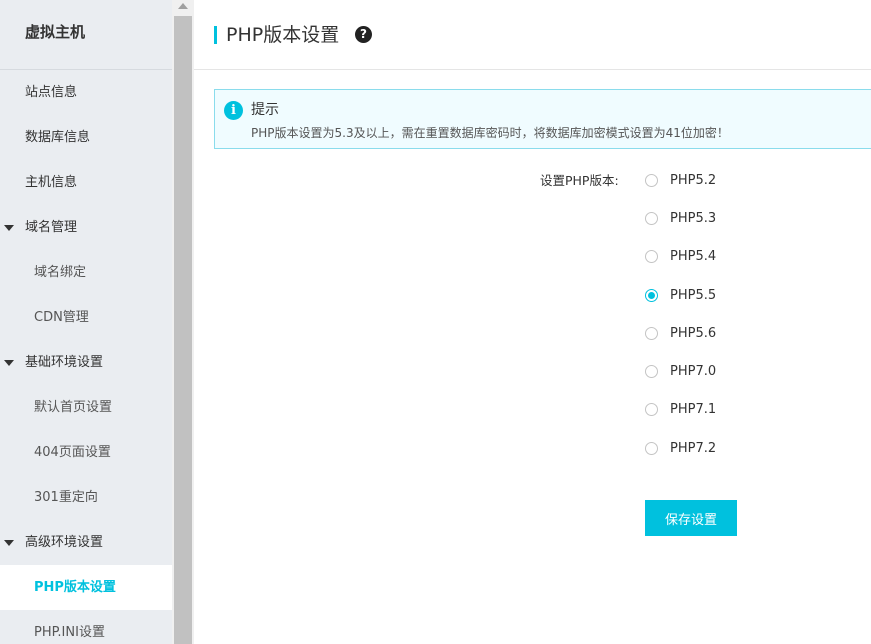 This screenshot has width=871, height=644. Describe the element at coordinates (693, 333) in the screenshot. I see `radio-label: PHP5.6` at that location.